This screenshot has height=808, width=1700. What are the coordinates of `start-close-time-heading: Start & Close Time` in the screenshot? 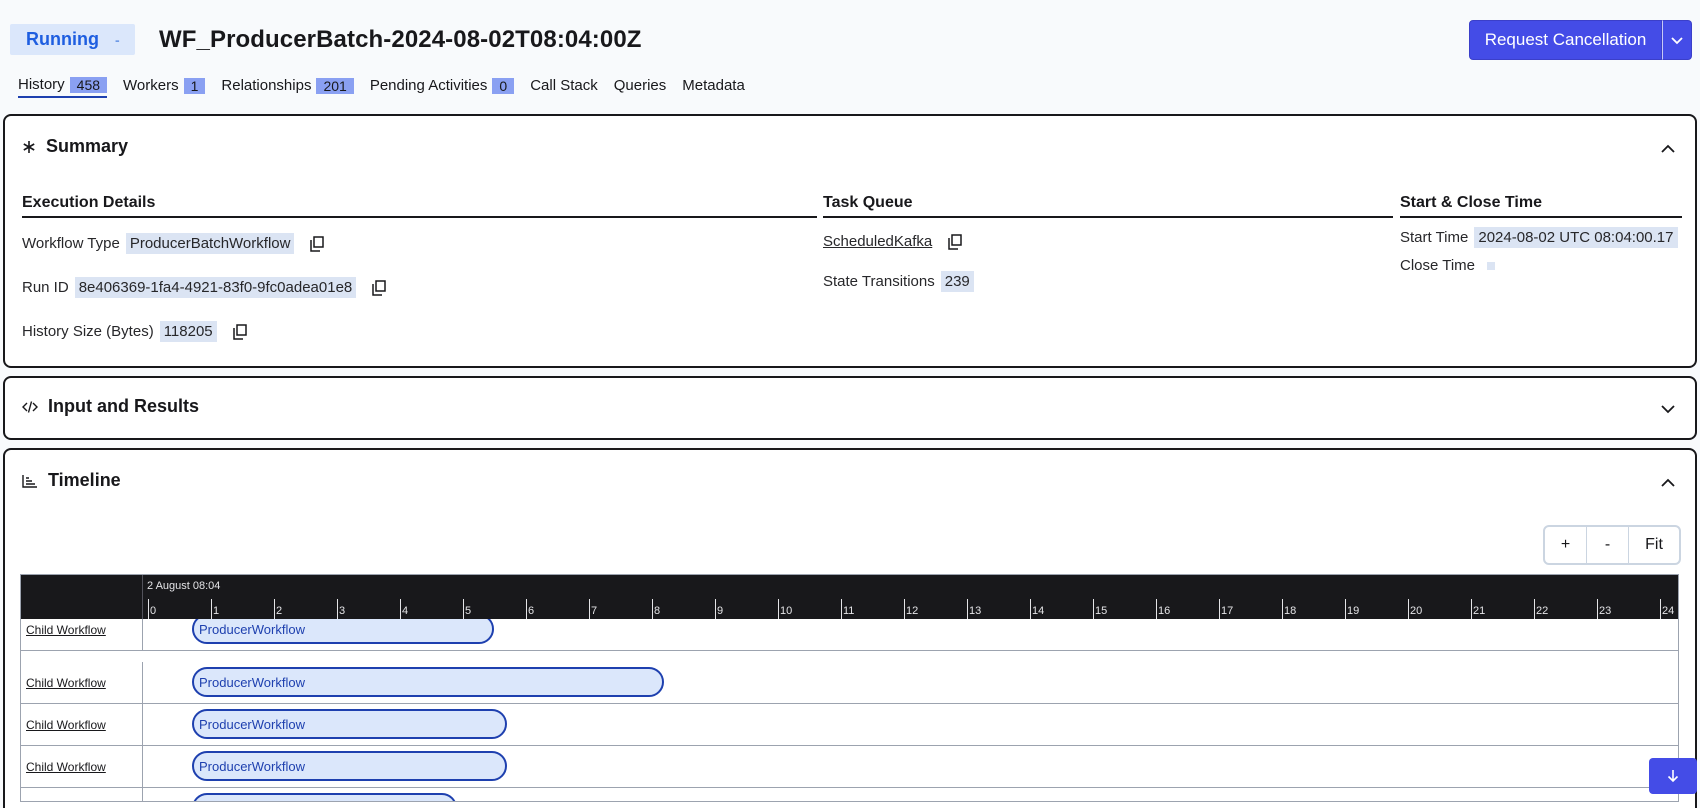 It's located at (1541, 206).